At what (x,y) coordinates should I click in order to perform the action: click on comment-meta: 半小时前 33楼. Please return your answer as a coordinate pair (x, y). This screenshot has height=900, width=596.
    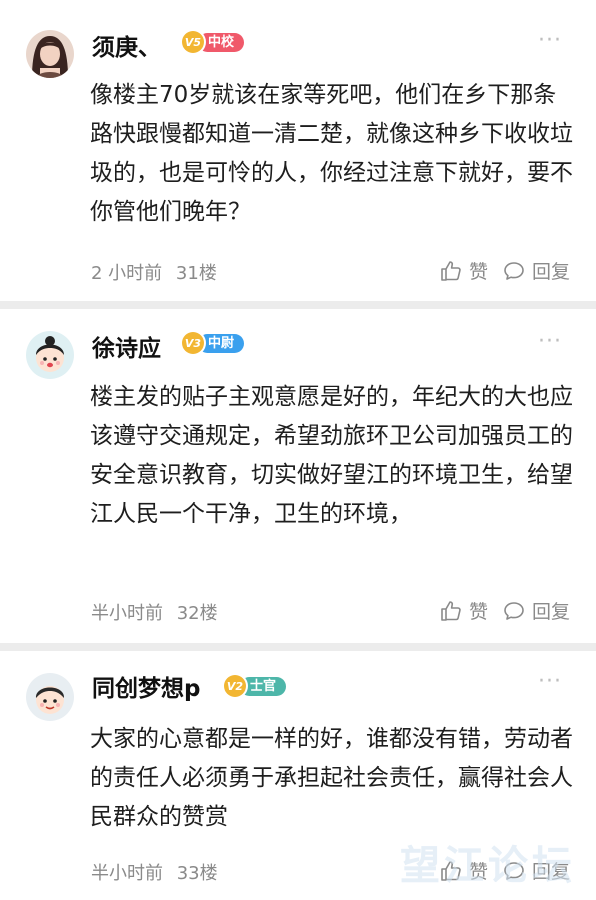
    Looking at the image, I should click on (154, 872).